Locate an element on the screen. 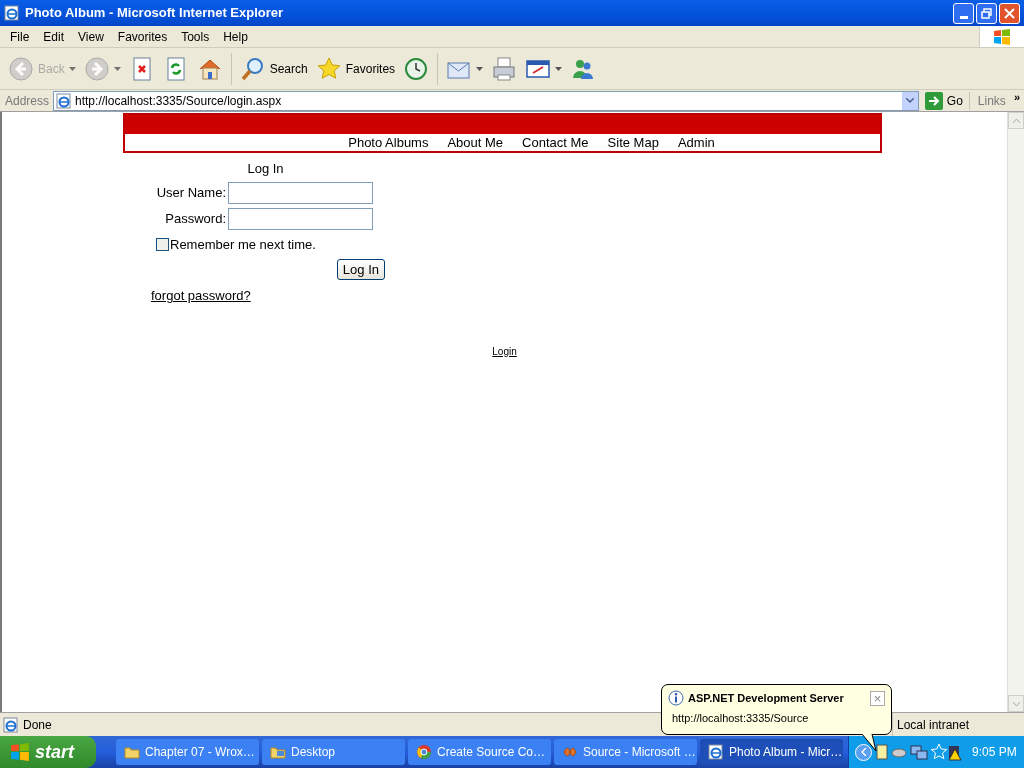  printer-icon is located at coordinates (504, 68).